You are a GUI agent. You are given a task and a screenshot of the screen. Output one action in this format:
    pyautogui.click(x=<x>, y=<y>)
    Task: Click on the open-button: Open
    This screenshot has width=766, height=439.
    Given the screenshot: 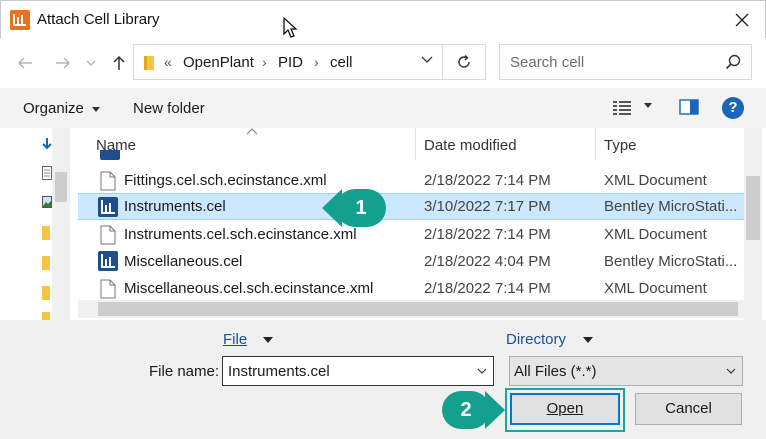 What is the action you would take?
    pyautogui.click(x=565, y=409)
    